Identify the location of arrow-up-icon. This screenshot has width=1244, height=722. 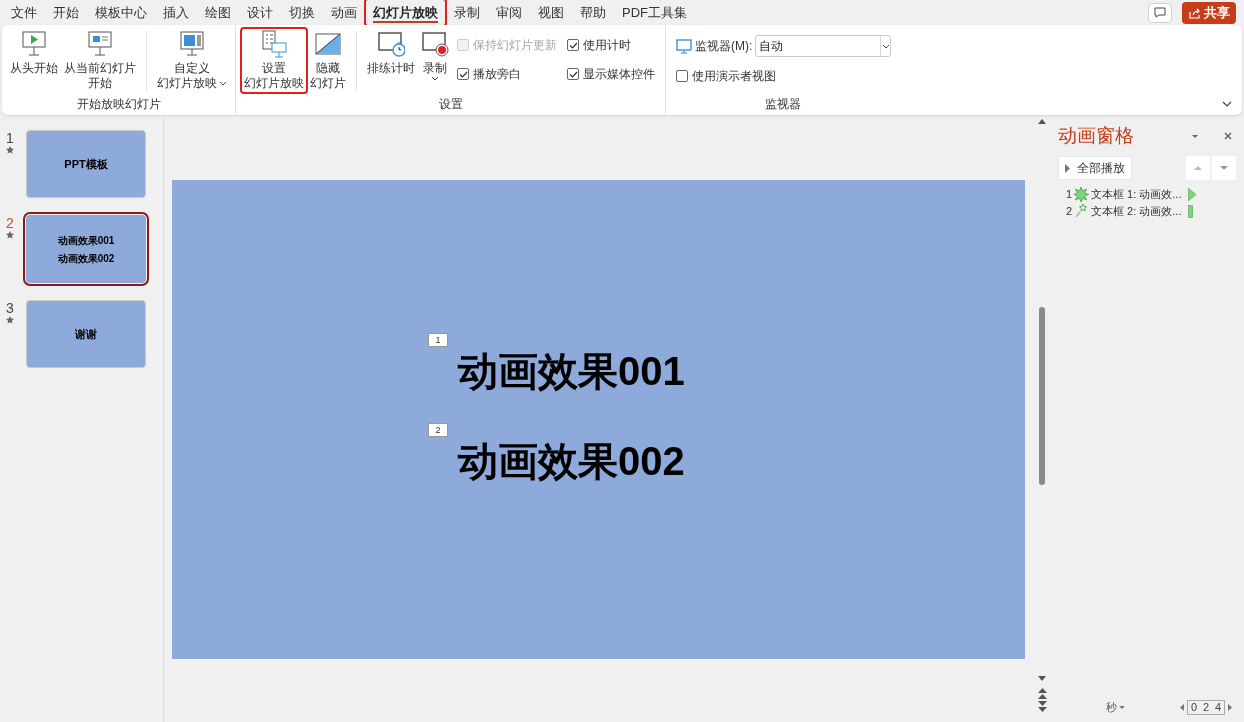
(1198, 168).